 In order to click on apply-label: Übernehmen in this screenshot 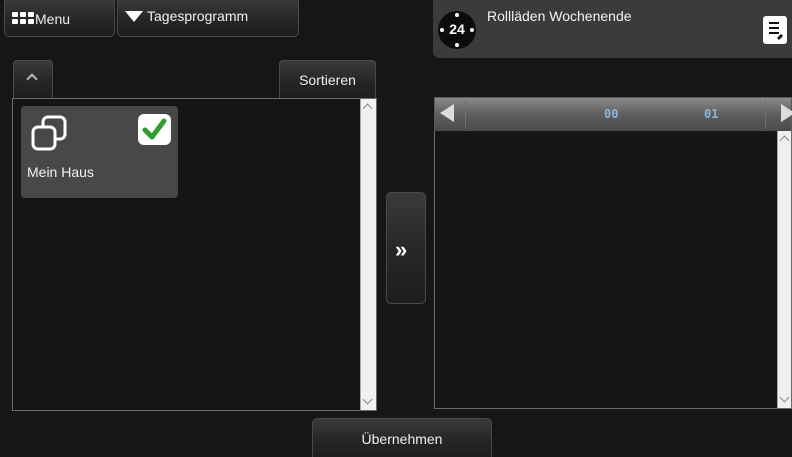, I will do `click(402, 439)`.